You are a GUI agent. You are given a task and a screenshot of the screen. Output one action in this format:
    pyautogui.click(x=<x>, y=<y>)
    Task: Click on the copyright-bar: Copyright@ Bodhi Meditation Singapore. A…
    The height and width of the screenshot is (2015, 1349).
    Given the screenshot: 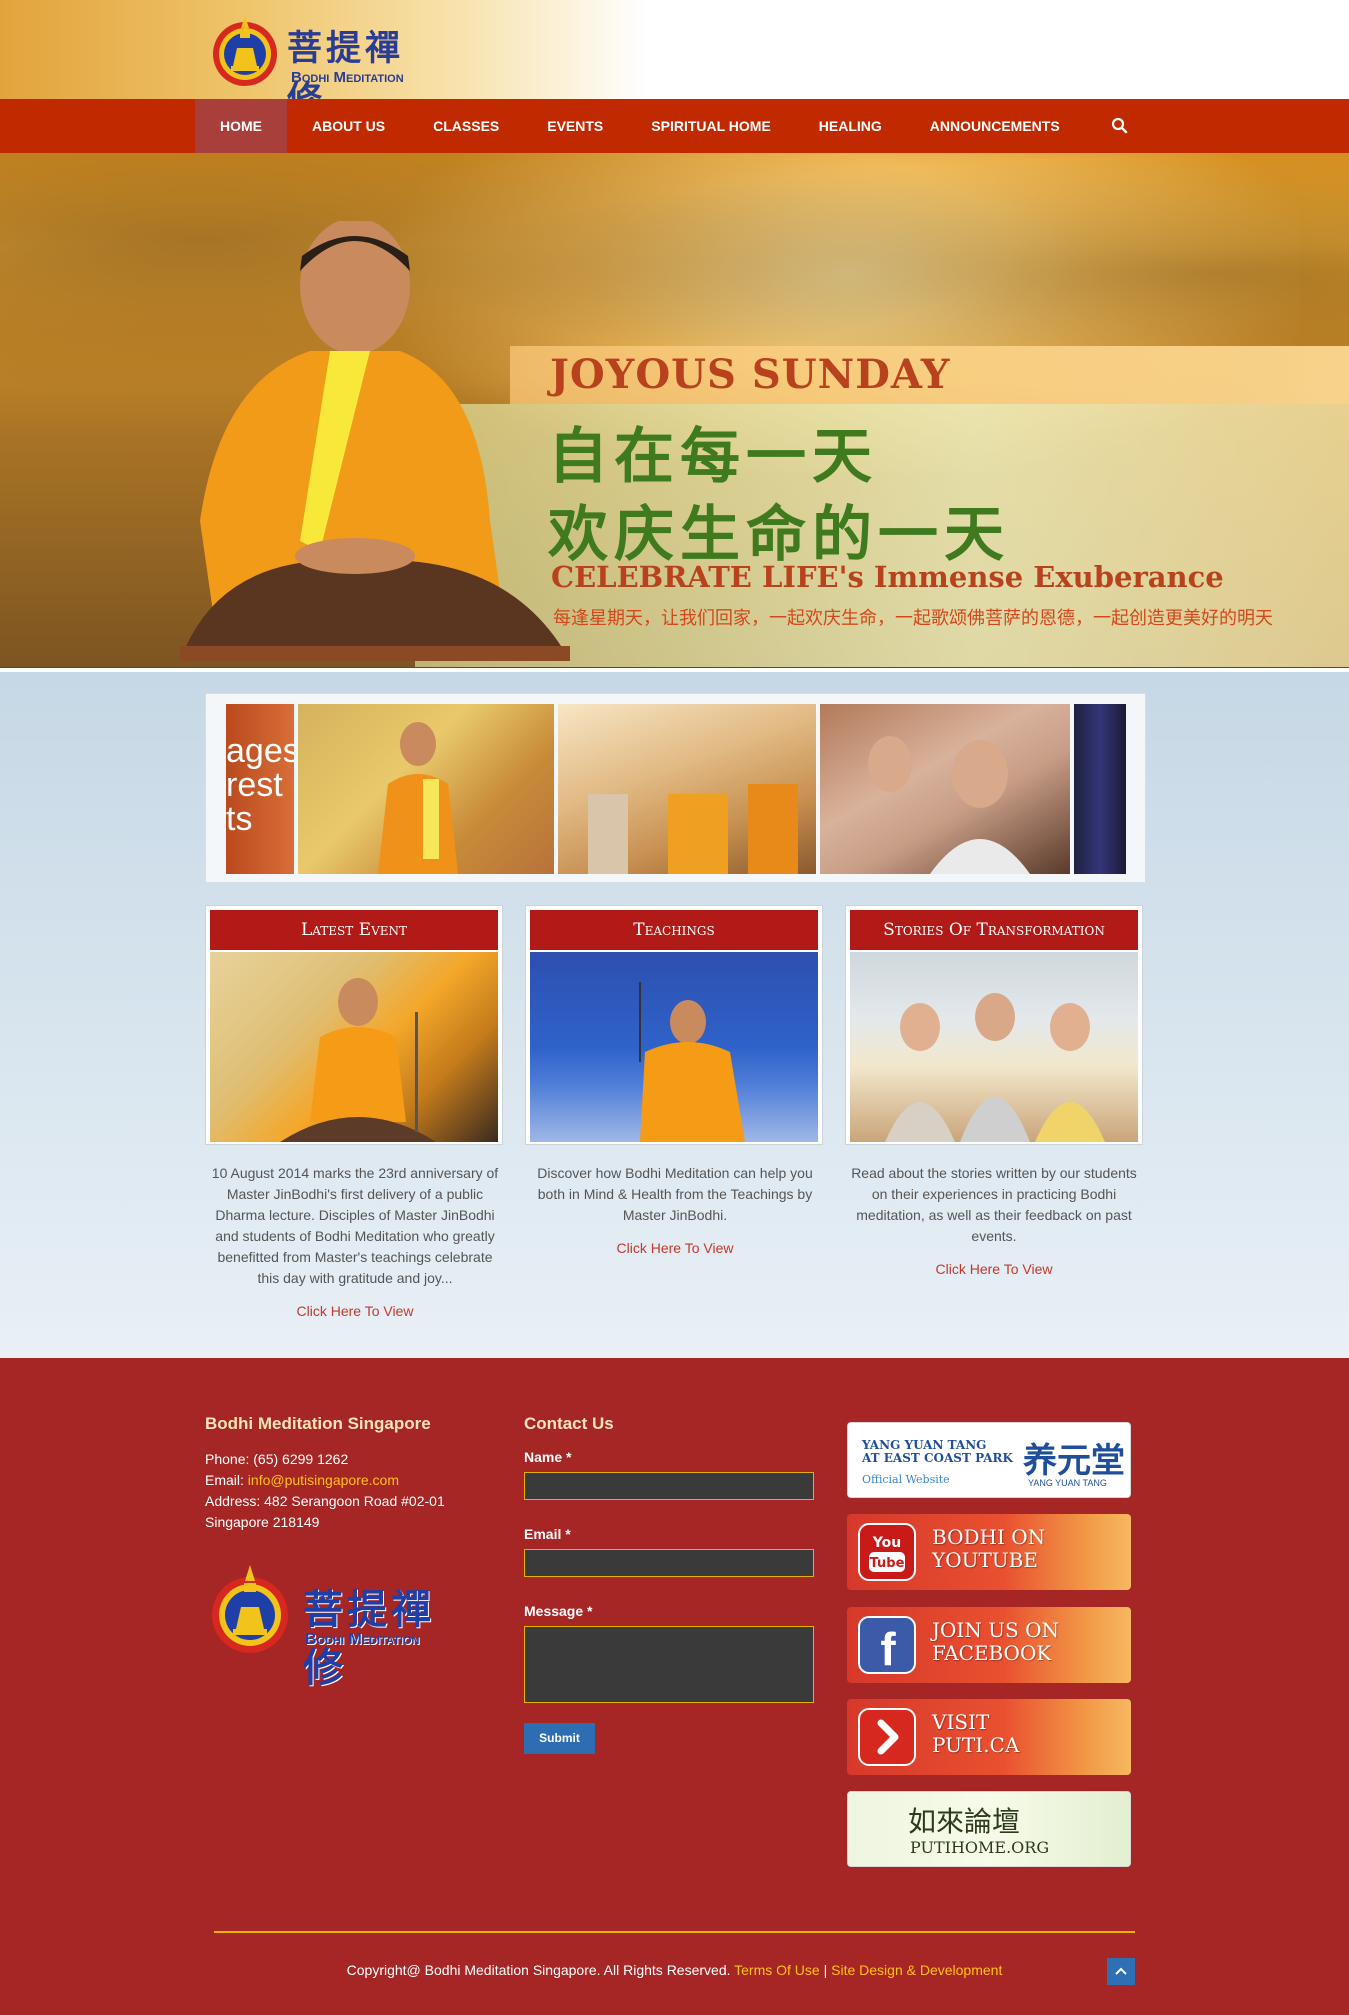 What is the action you would take?
    pyautogui.click(x=674, y=1970)
    